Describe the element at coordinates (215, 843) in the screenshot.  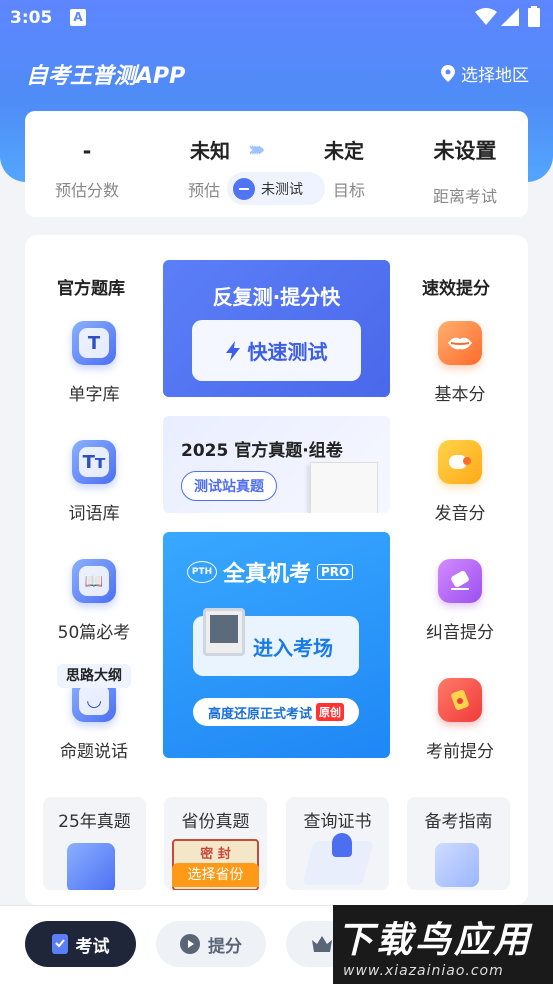
I see `tile-province-real: 省份真题 密 封 选择省份` at that location.